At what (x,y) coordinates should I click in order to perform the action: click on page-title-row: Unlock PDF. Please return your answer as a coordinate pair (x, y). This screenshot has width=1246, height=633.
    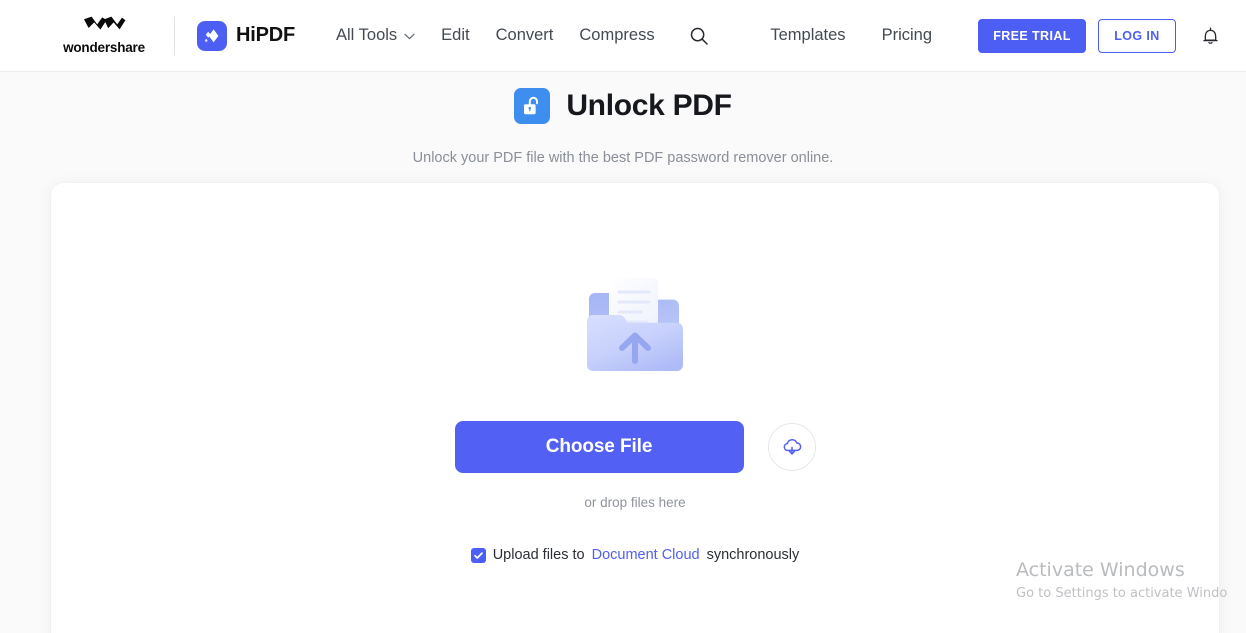
    Looking at the image, I should click on (623, 106).